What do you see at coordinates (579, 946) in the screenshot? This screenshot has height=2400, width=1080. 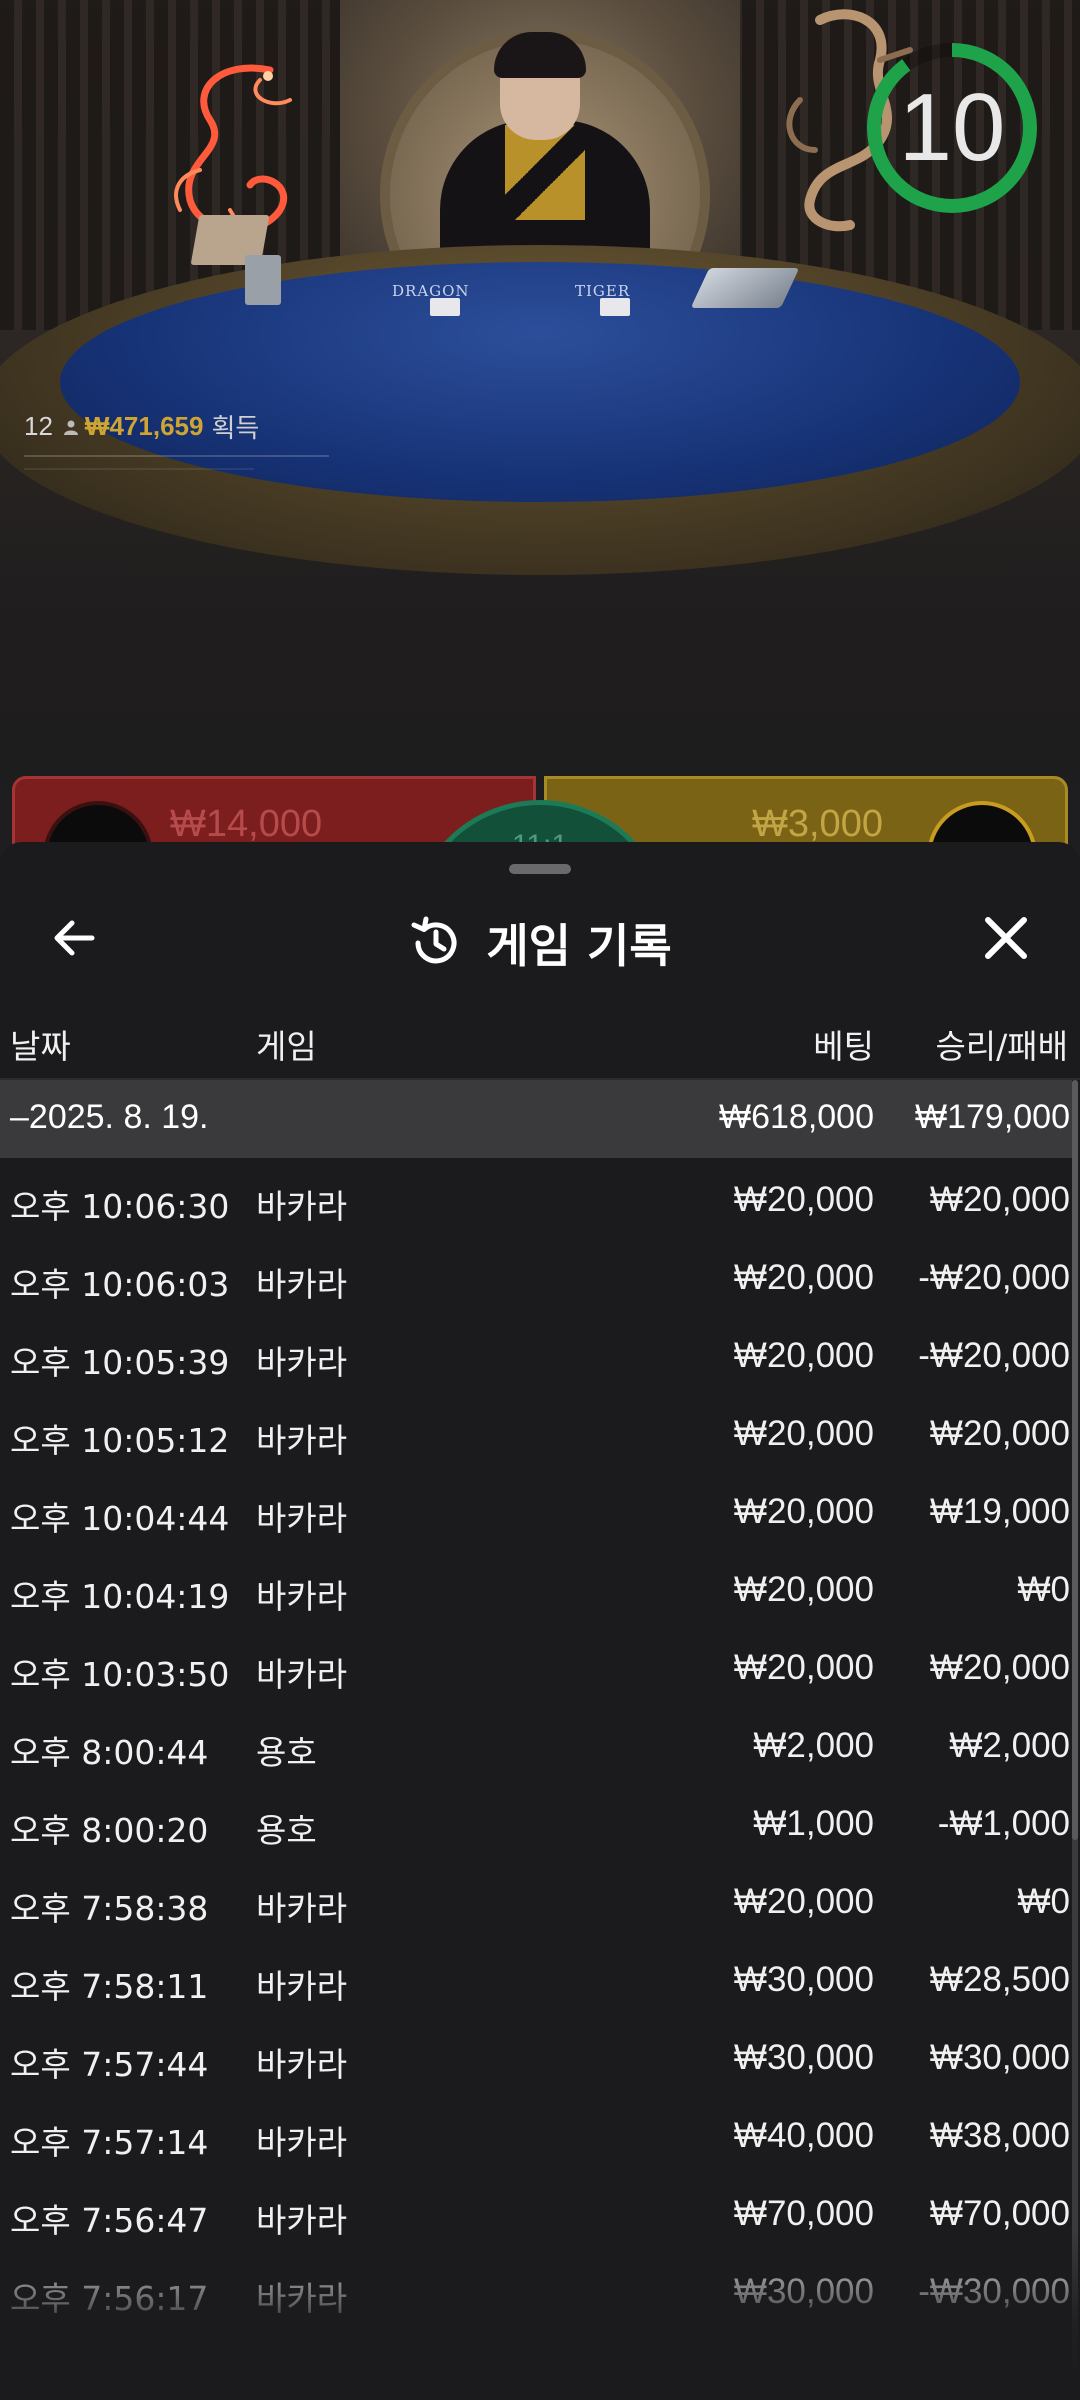 I see `sheet-title: 게임 기록` at bounding box center [579, 946].